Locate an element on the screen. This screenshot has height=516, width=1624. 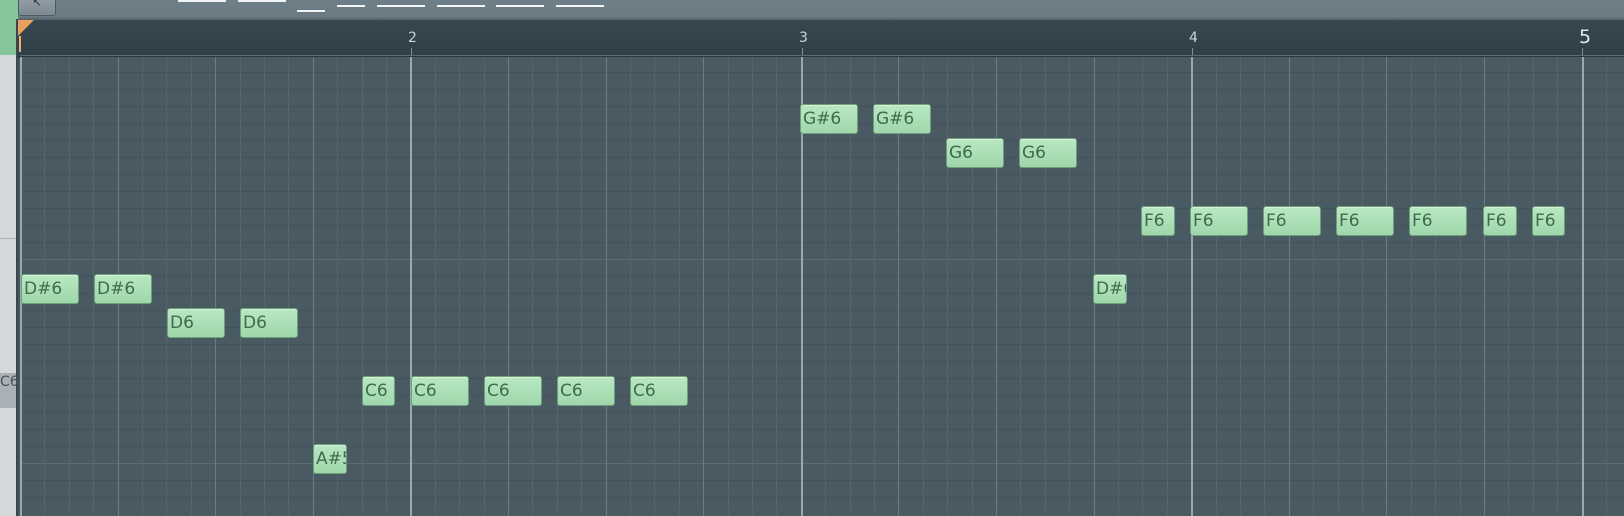
arrow-icon: ↖ is located at coordinates (37, 4).